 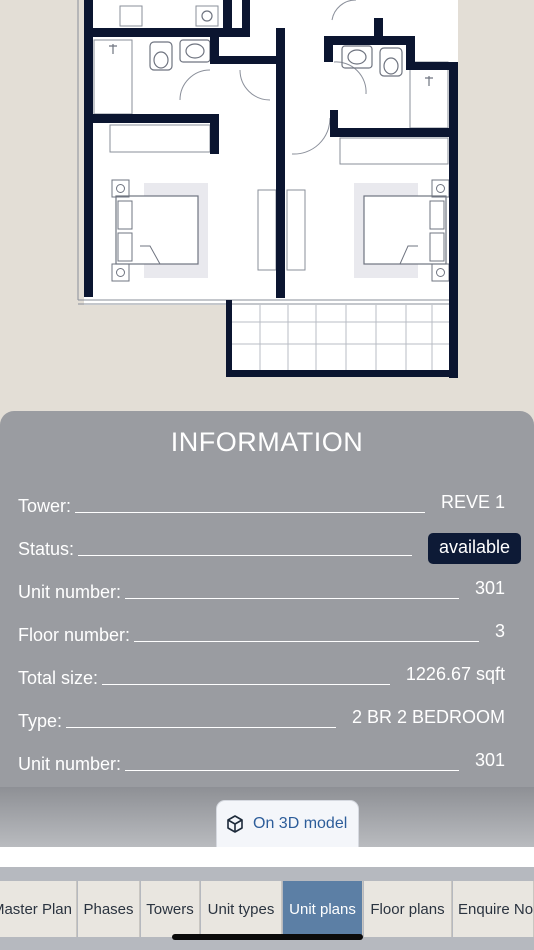 What do you see at coordinates (474, 548) in the screenshot?
I see `status-badge: available` at bounding box center [474, 548].